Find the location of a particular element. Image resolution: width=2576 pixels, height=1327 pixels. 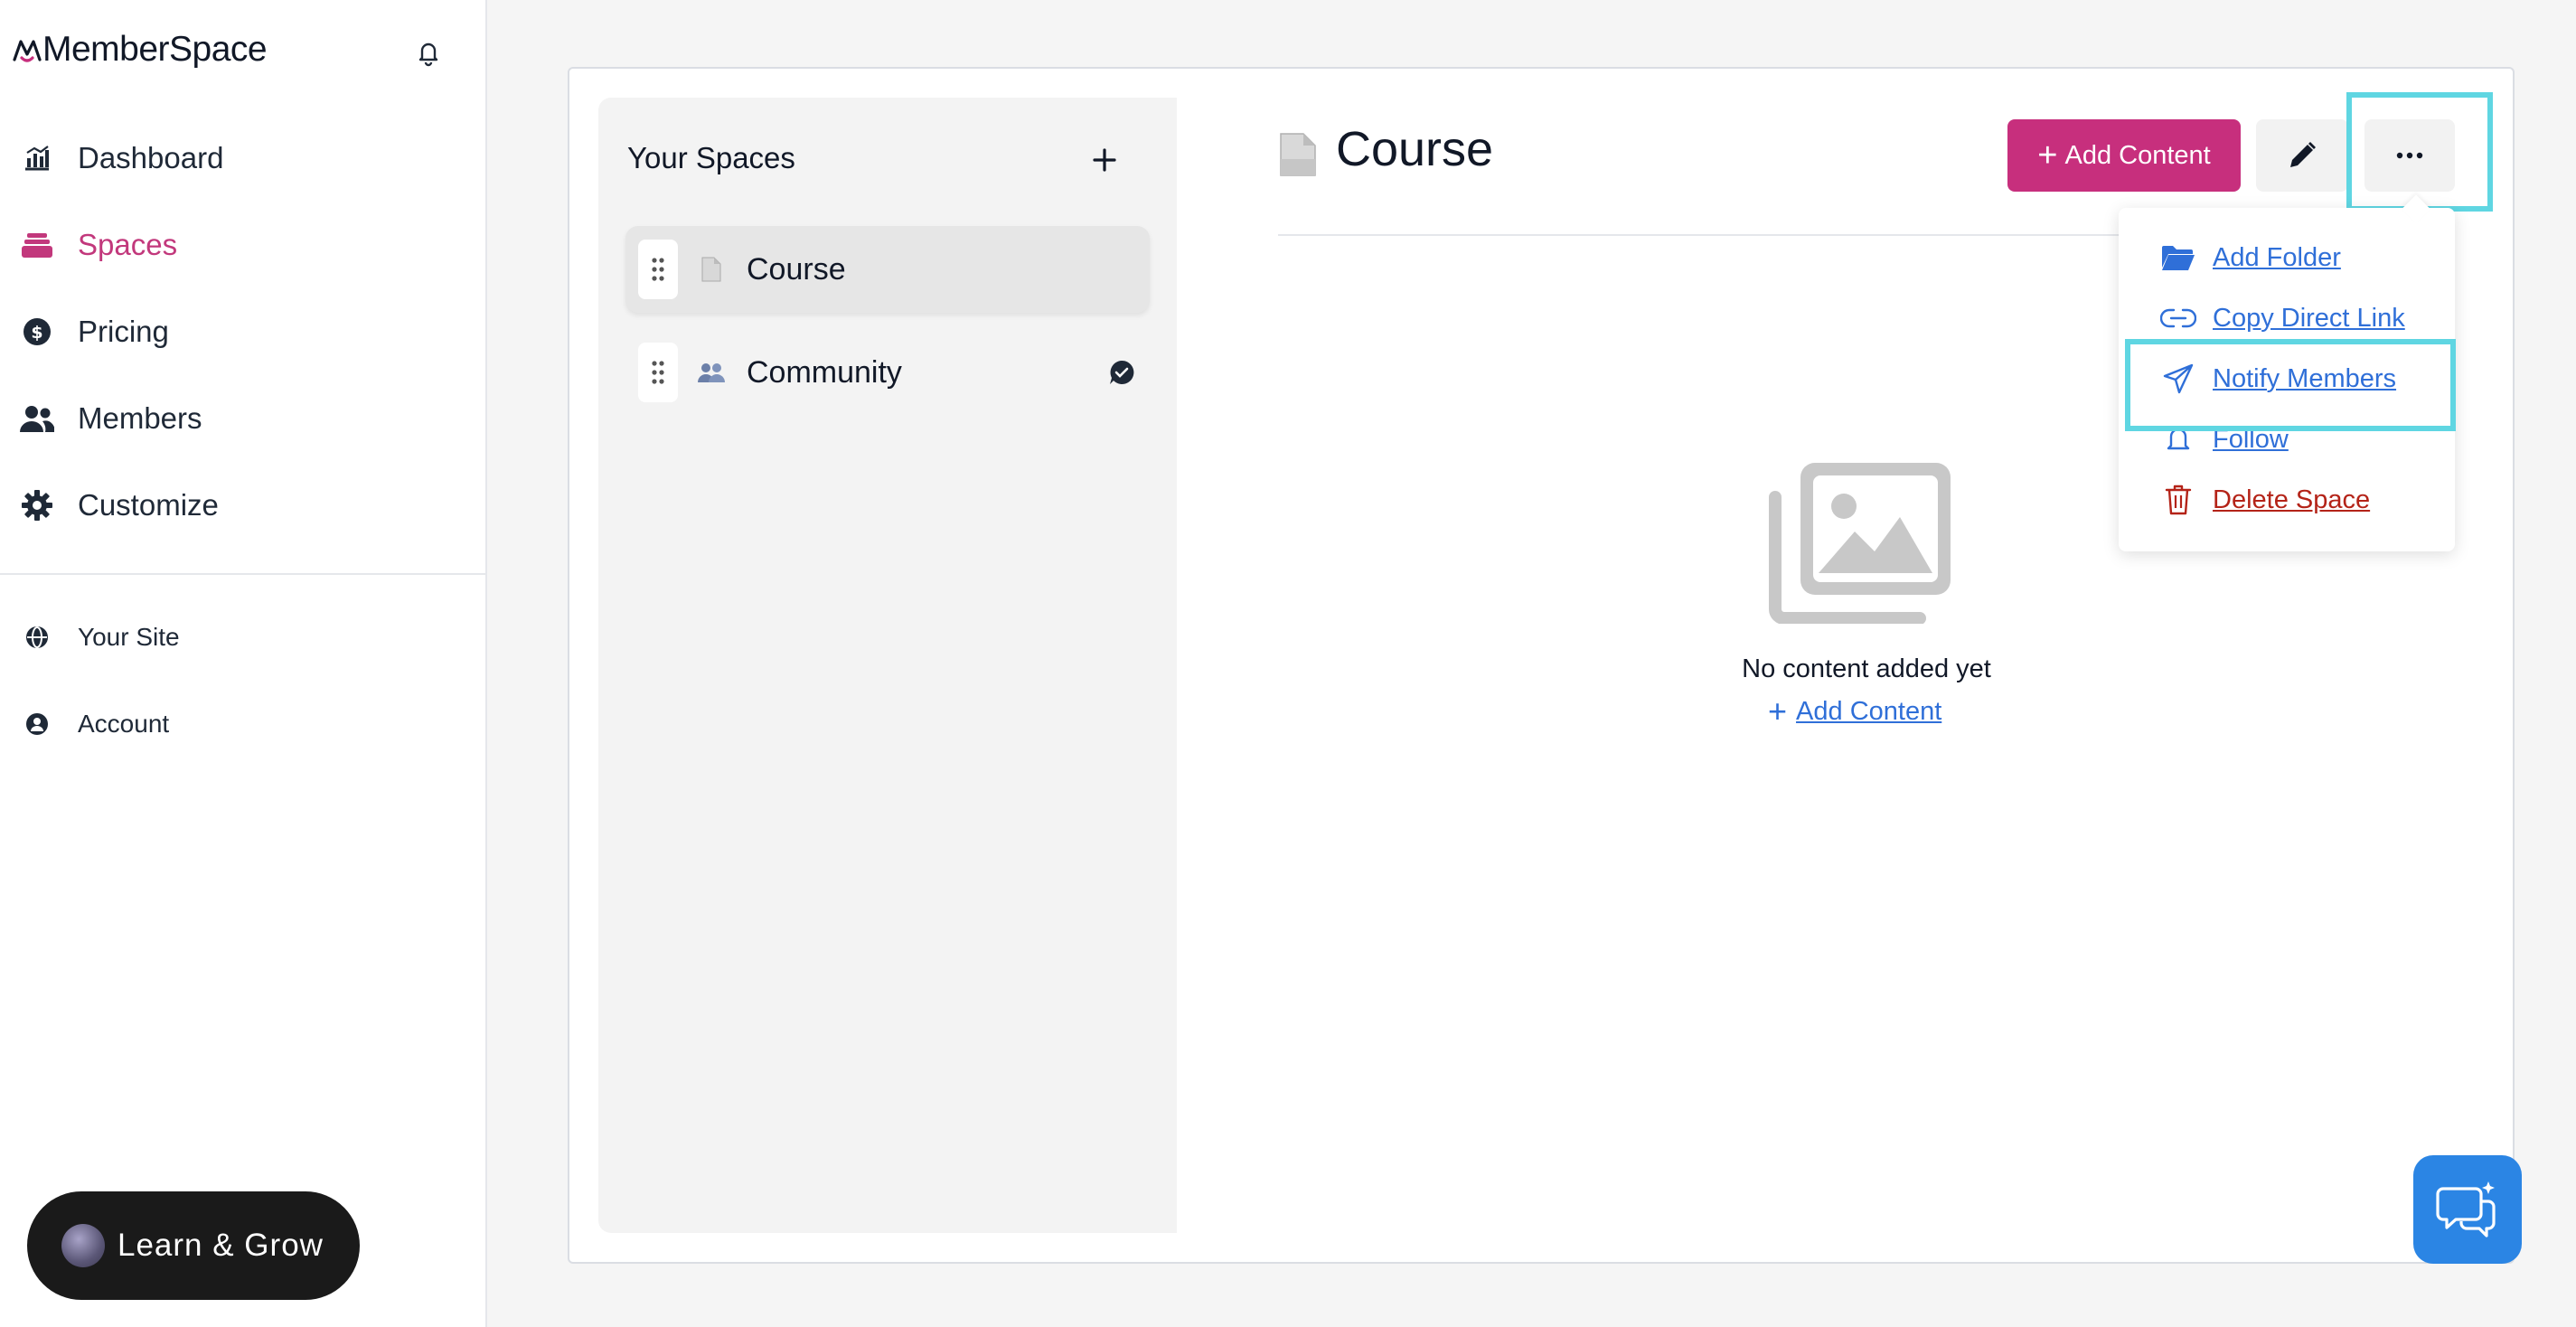

learn-and-grow-button: Learn & Grow is located at coordinates (194, 1246).